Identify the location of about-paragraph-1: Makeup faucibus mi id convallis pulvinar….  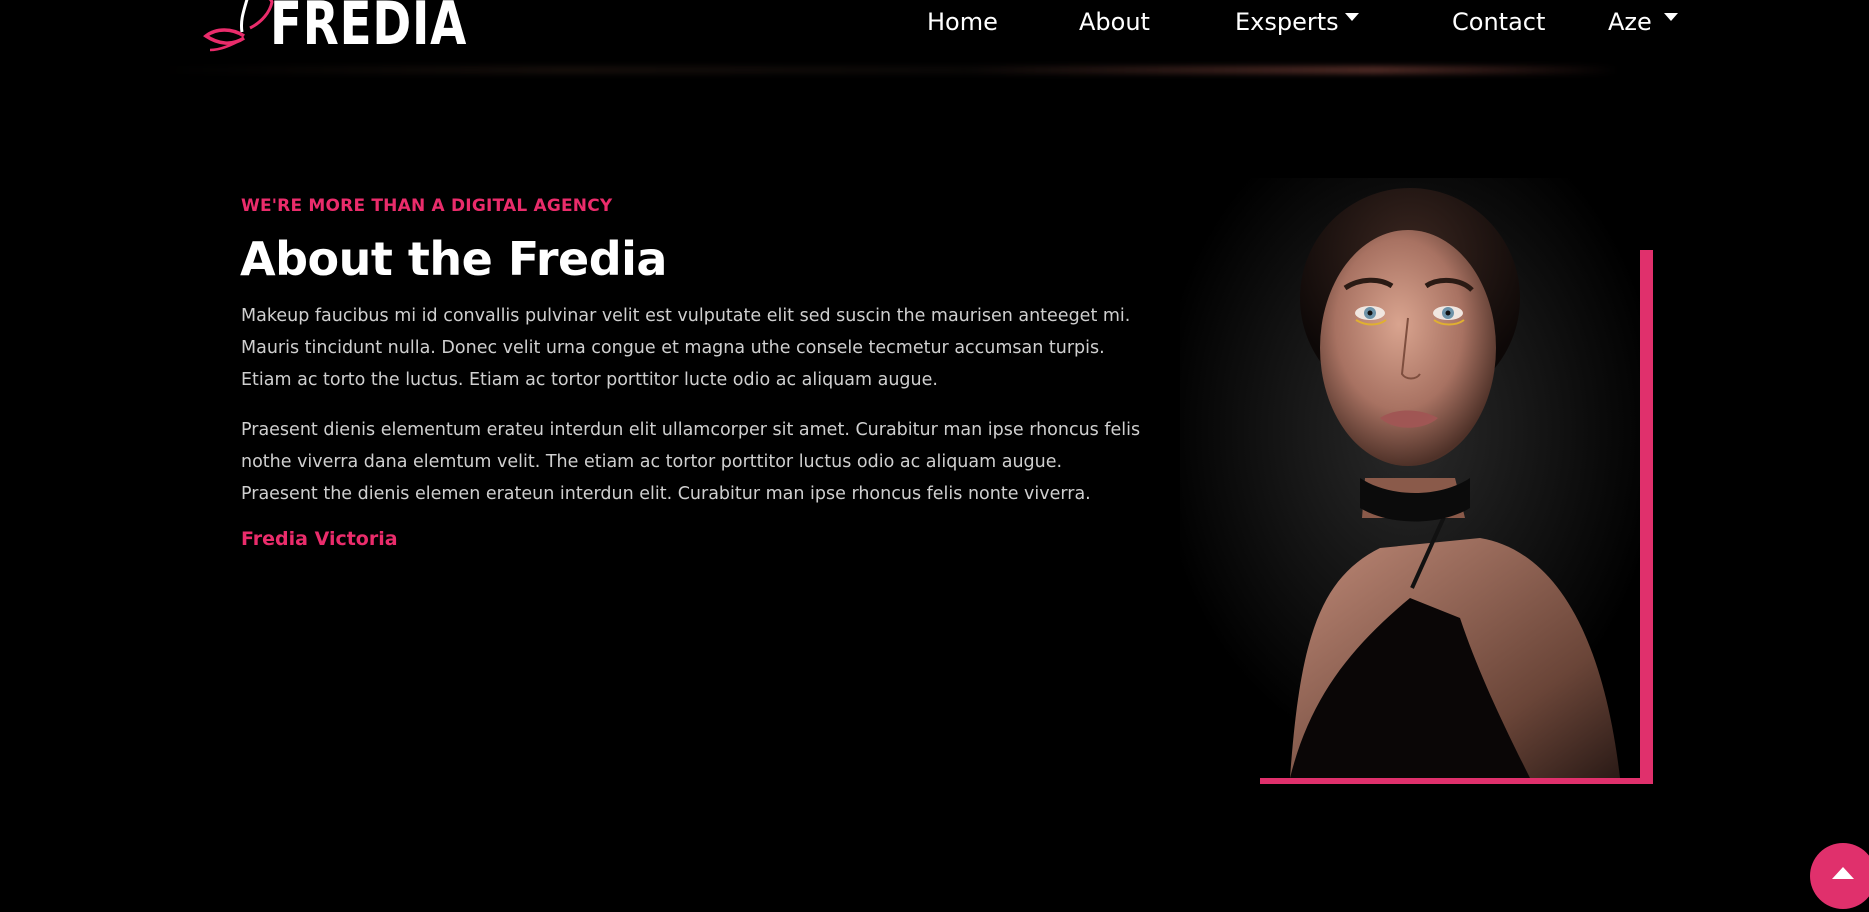
(686, 348).